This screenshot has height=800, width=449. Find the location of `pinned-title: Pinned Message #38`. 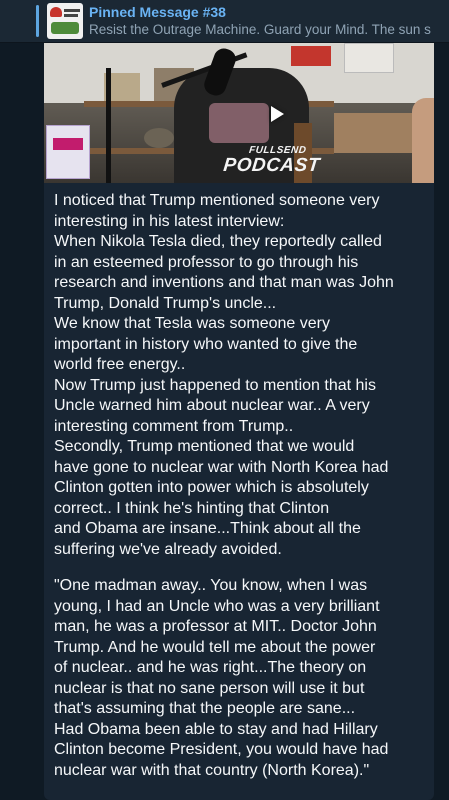

pinned-title: Pinned Message #38 is located at coordinates (157, 12).